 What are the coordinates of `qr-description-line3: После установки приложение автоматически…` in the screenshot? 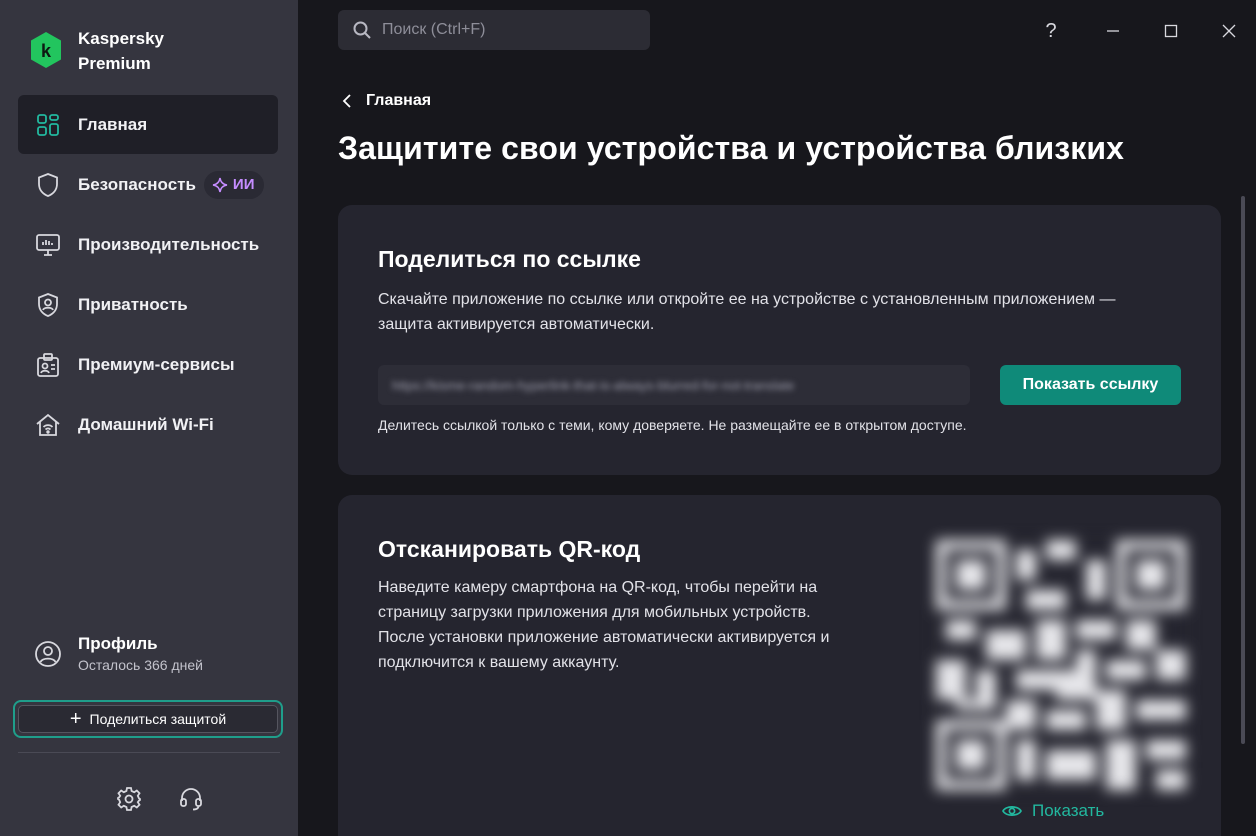 It's located at (604, 637).